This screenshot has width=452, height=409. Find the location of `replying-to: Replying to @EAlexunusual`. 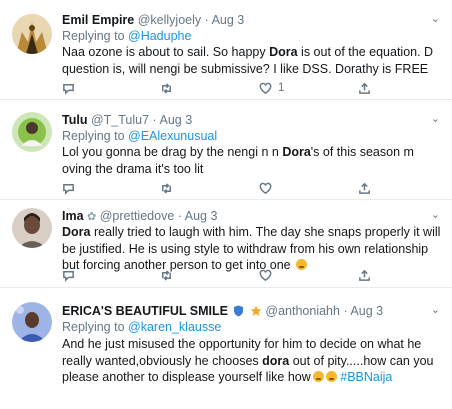

replying-to: Replying to @EAlexunusual is located at coordinates (139, 136).